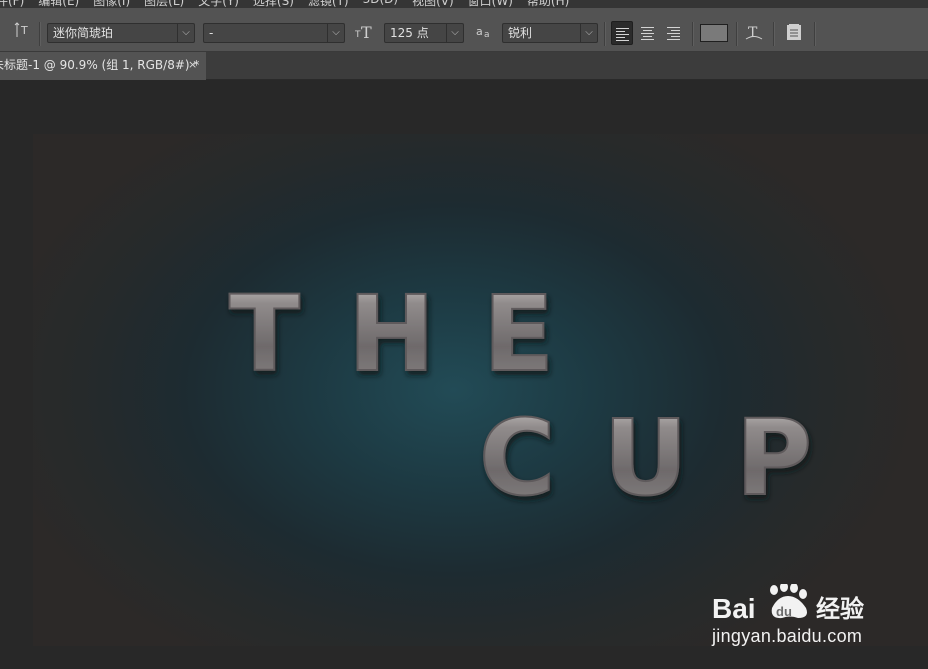 This screenshot has height=669, width=928. What do you see at coordinates (674, 33) in the screenshot?
I see `align-right-button` at bounding box center [674, 33].